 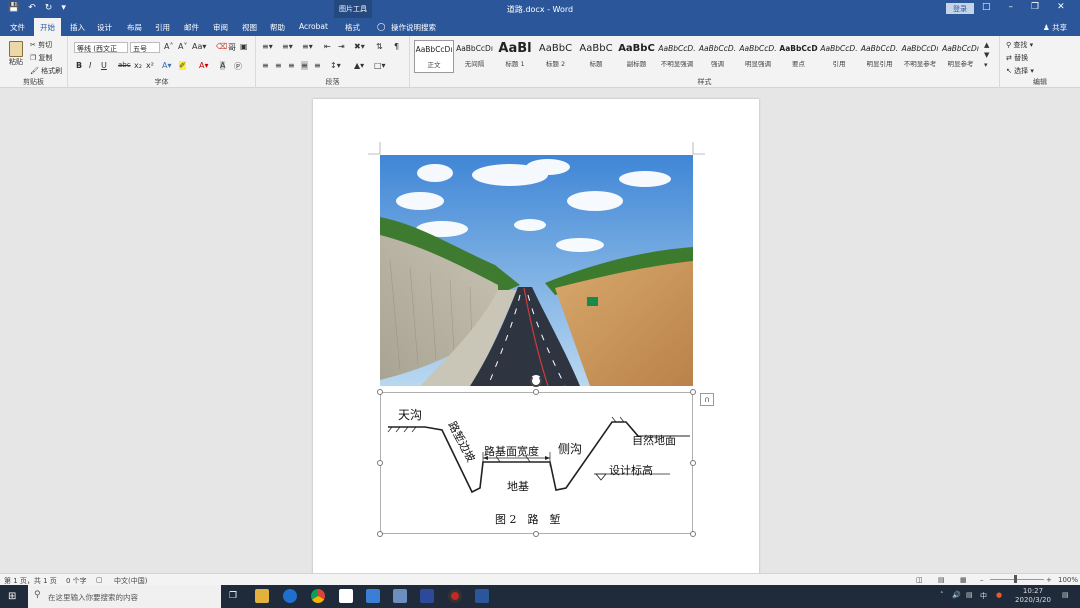 I want to click on style-item: AaBbCcD. 引用, so click(x=839, y=56).